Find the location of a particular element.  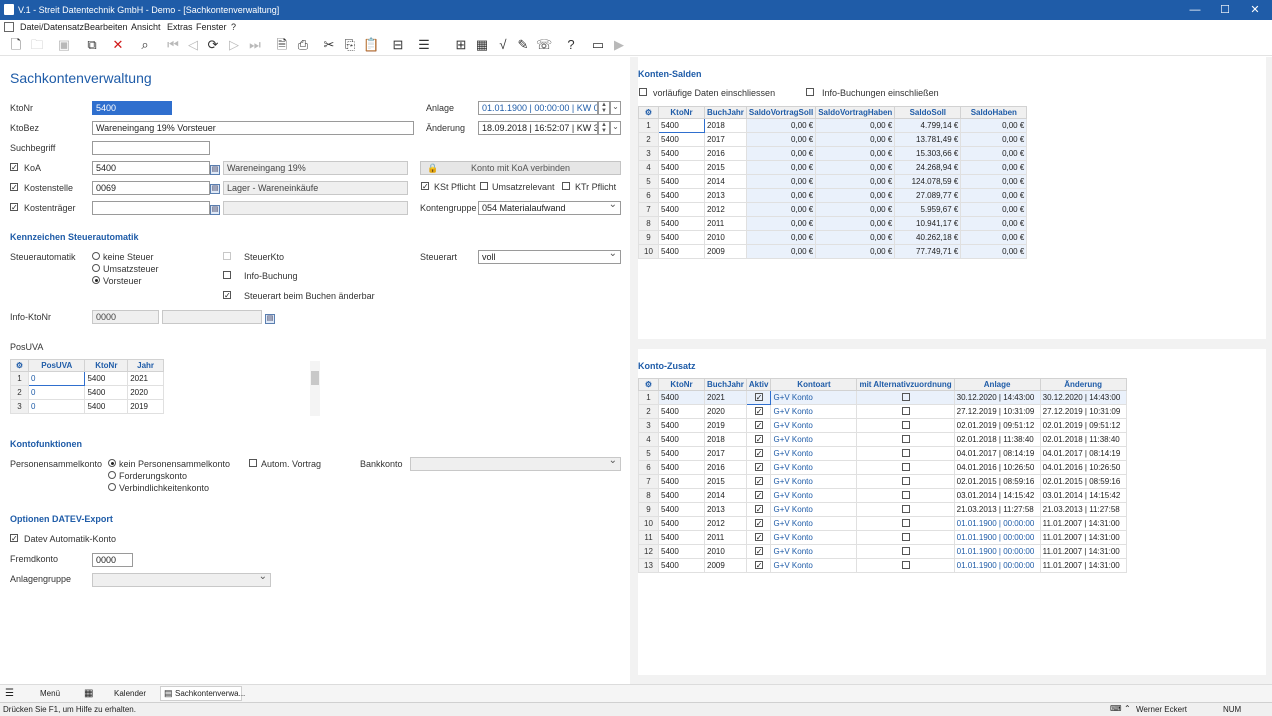

fremdkonto-input: 0000 is located at coordinates (112, 560).